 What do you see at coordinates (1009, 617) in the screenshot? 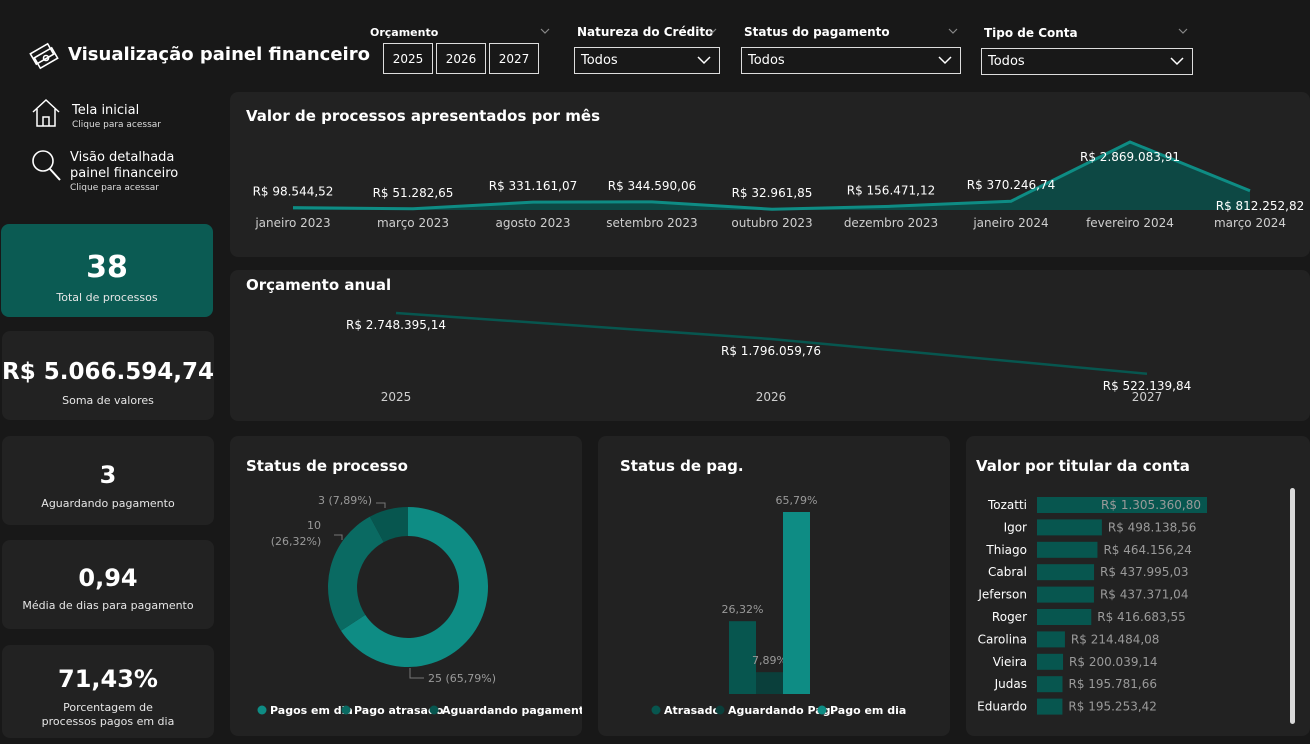
I see `titular-category-label: Roger` at bounding box center [1009, 617].